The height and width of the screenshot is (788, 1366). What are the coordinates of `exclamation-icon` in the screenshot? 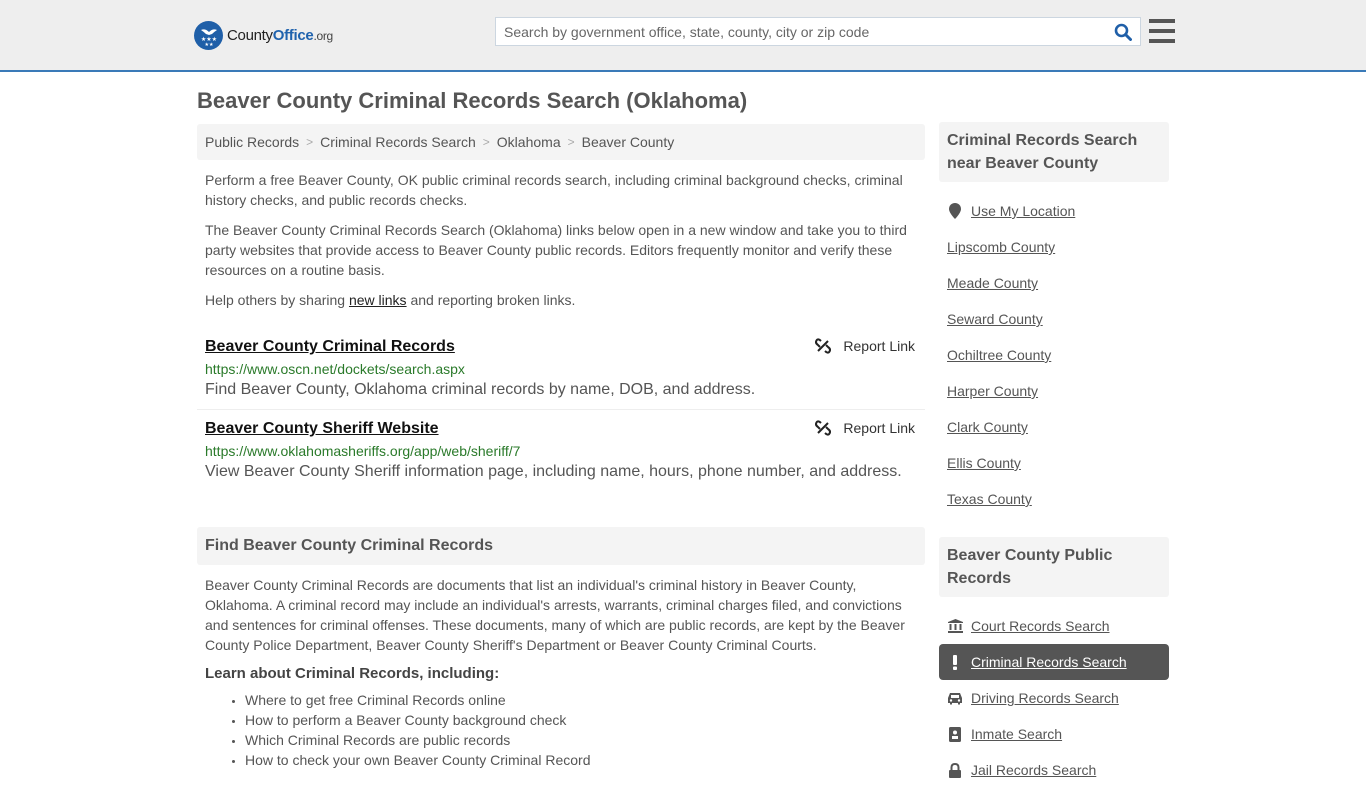 It's located at (955, 662).